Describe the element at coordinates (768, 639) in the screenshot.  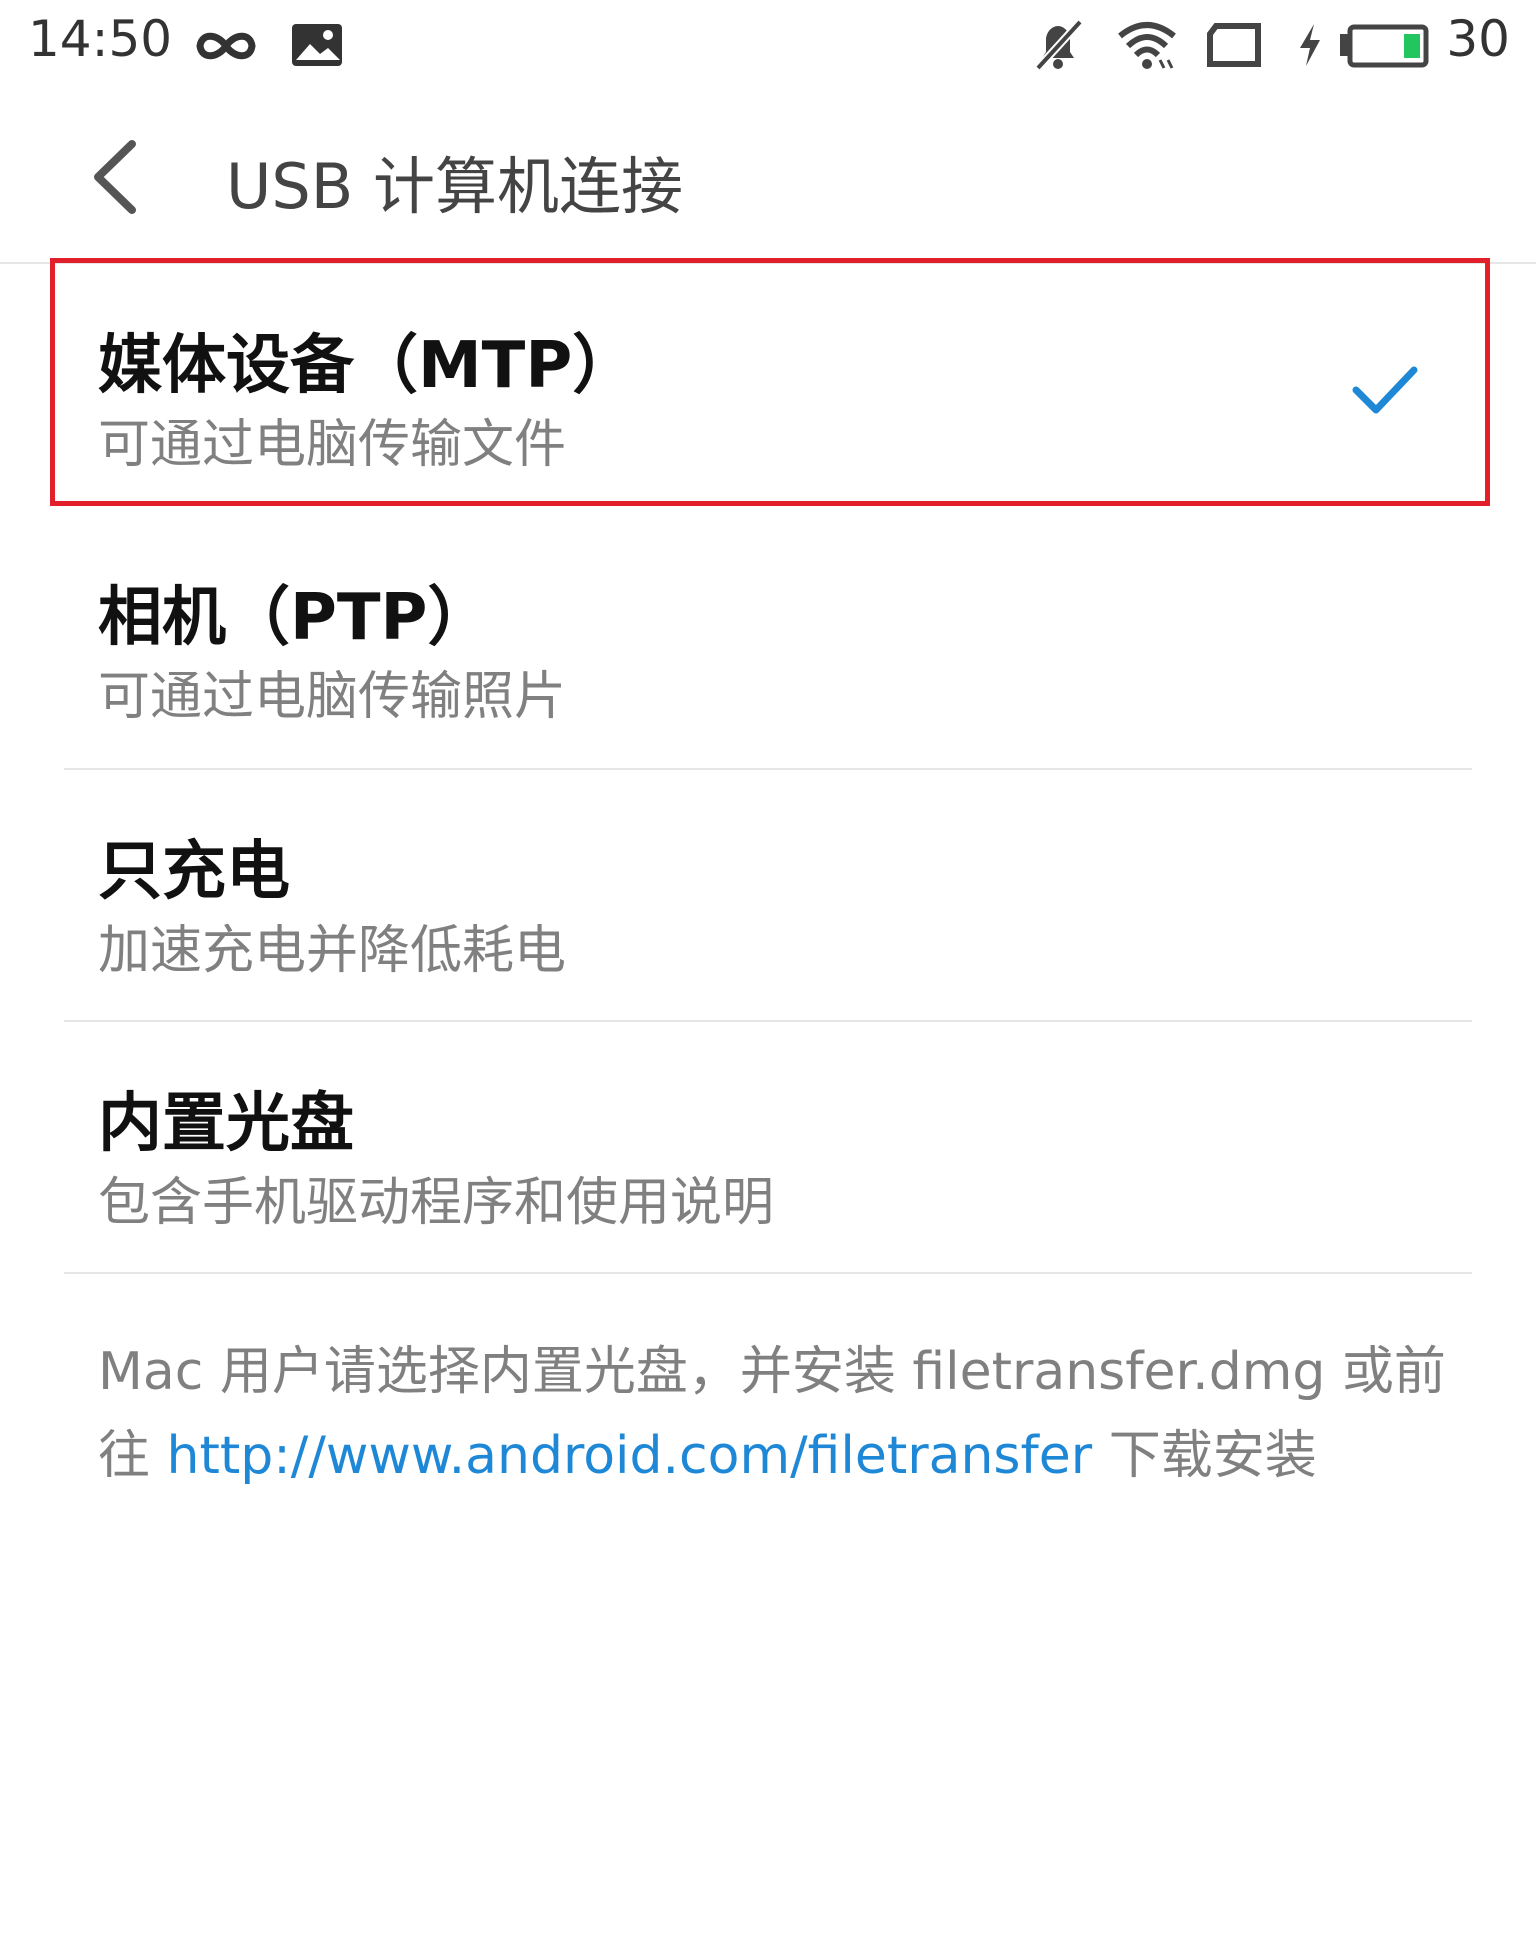
I see `option-ptp: 相机（PTP） 可通过电脑传输照片` at that location.